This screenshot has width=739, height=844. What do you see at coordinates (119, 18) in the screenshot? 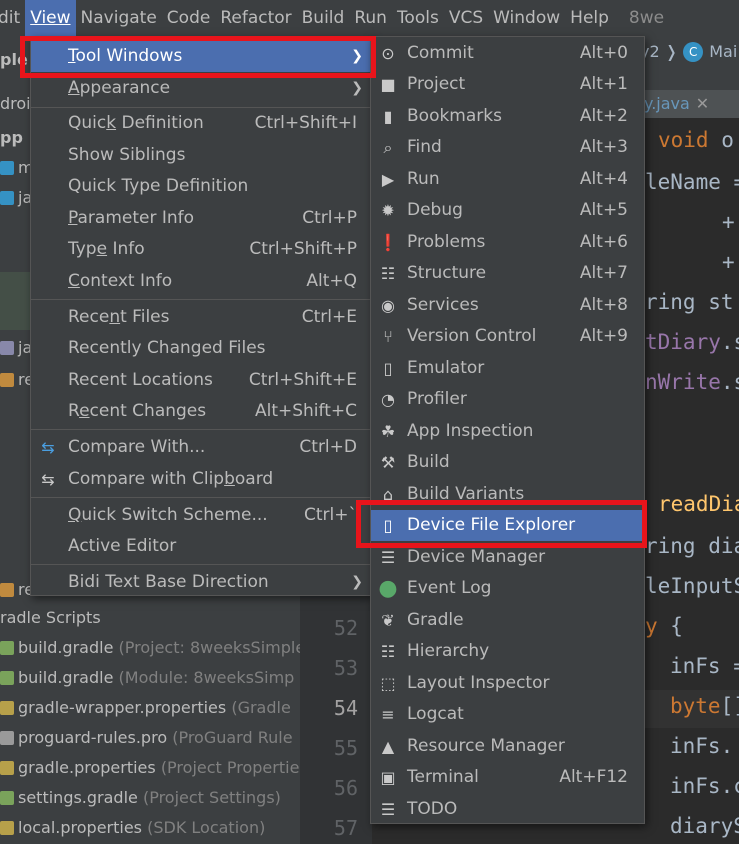
I see `menu-navigate: Navigate` at bounding box center [119, 18].